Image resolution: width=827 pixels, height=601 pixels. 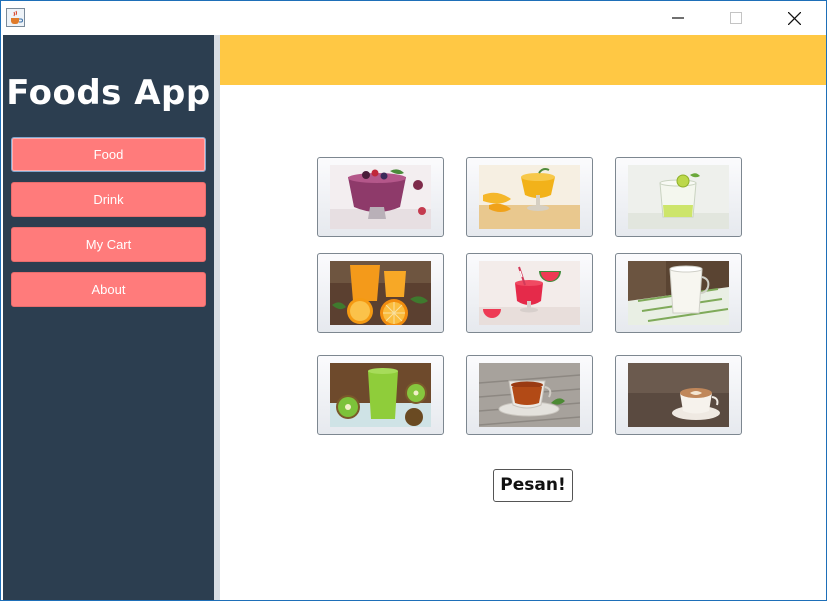 I want to click on close-button, so click(x=794, y=17).